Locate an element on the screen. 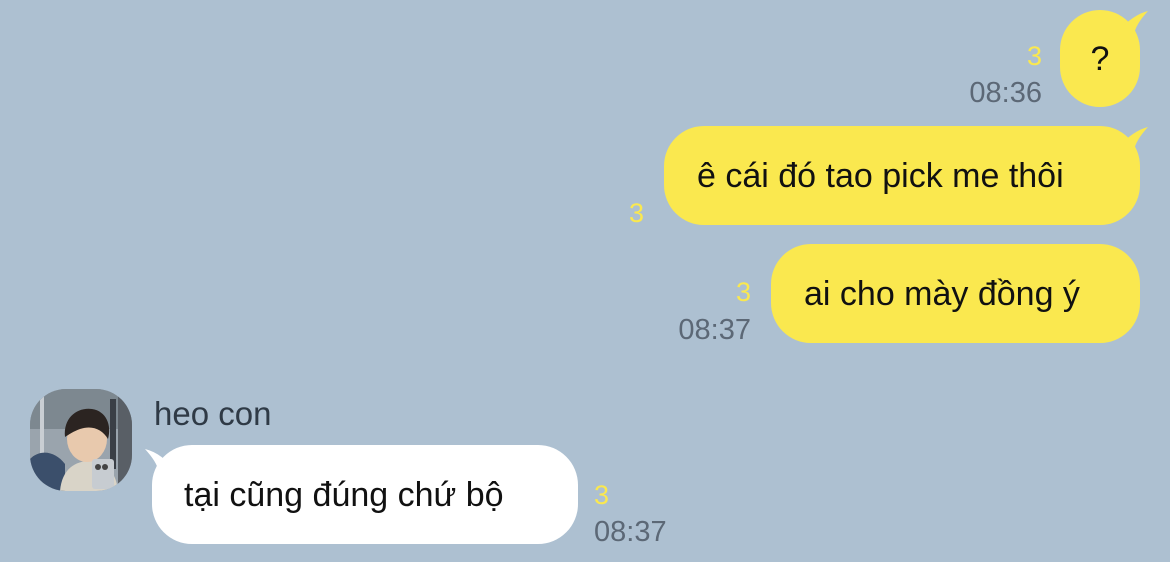  message-bubble-received: tại cũng đúng chứ bộ is located at coordinates (365, 494).